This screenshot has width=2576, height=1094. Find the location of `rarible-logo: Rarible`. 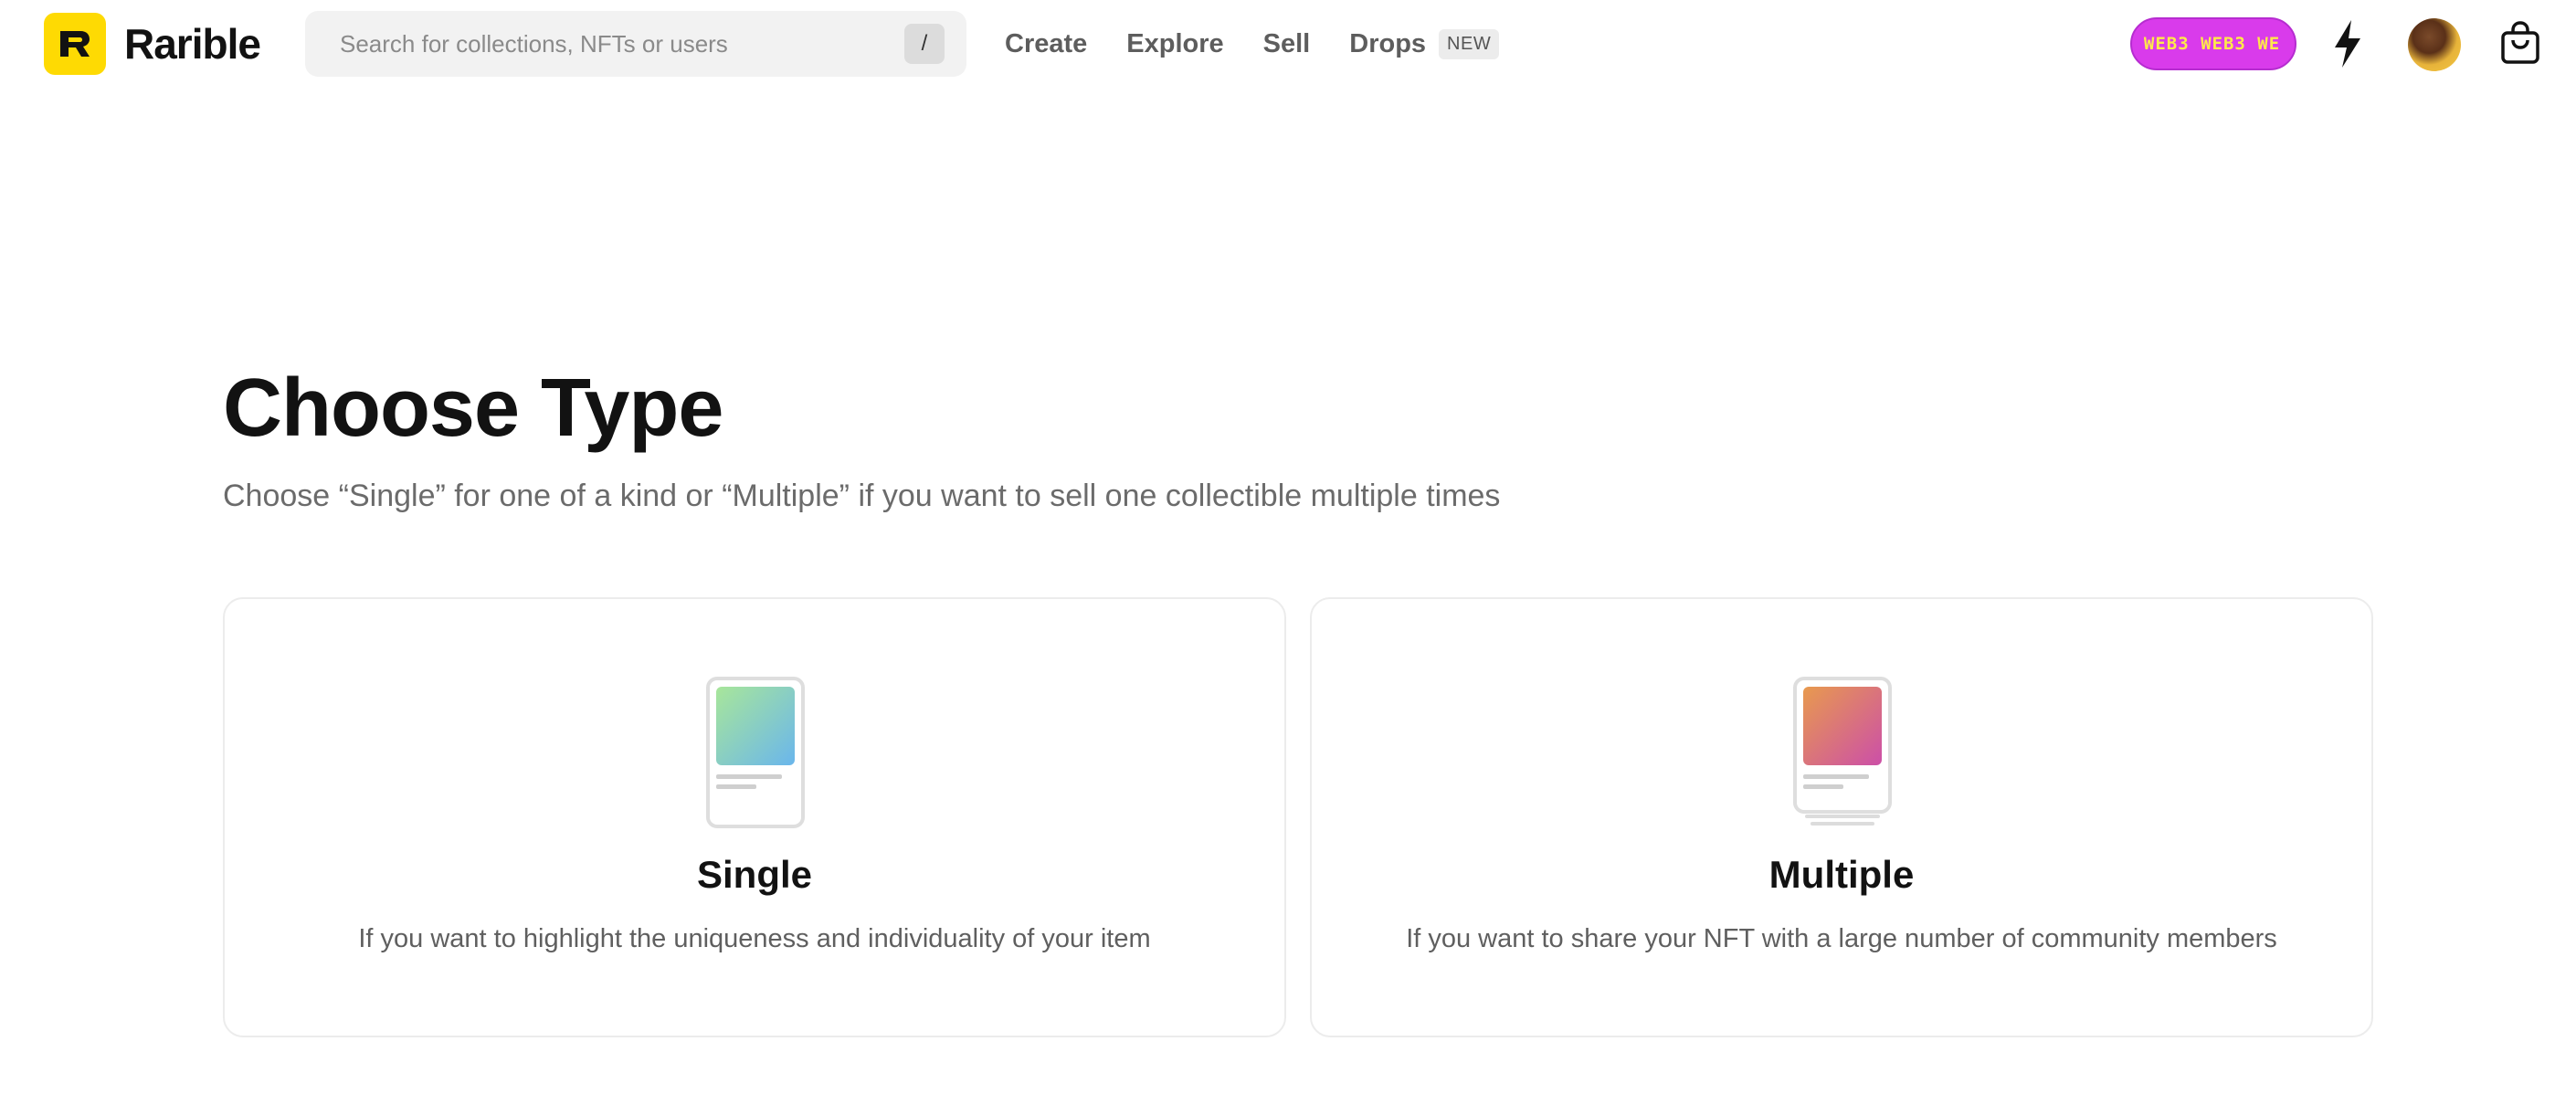

rarible-logo: Rarible is located at coordinates (152, 44).